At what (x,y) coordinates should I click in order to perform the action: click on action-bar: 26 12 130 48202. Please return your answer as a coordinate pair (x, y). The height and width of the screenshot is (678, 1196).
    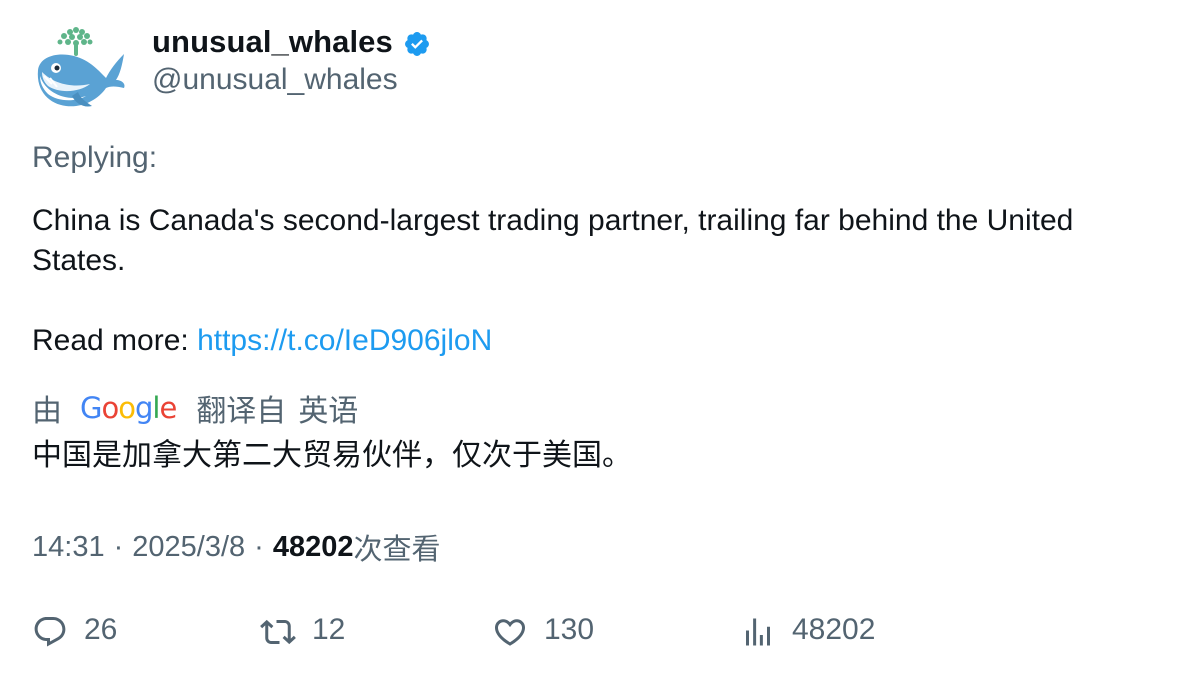
    Looking at the image, I should click on (602, 632).